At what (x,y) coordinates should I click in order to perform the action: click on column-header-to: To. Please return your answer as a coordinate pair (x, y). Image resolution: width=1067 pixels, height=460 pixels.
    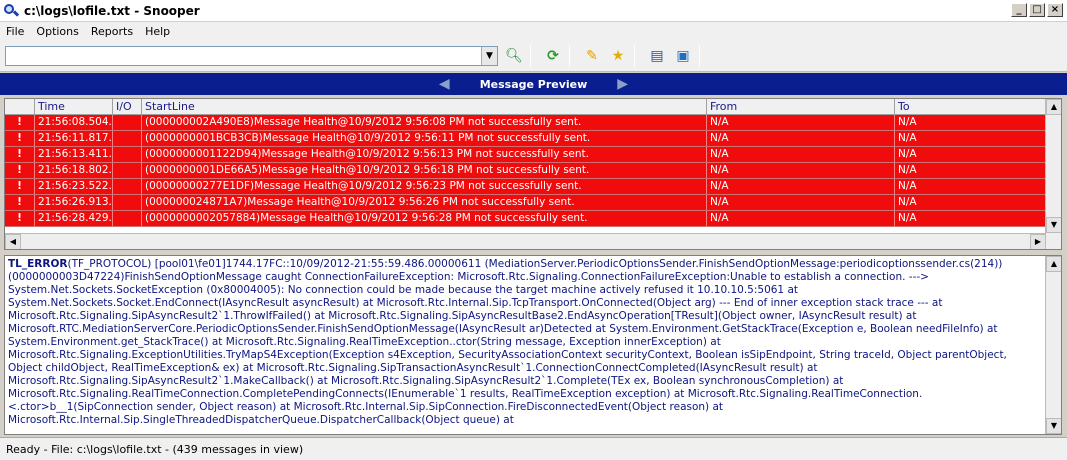
    Looking at the image, I should click on (971, 106).